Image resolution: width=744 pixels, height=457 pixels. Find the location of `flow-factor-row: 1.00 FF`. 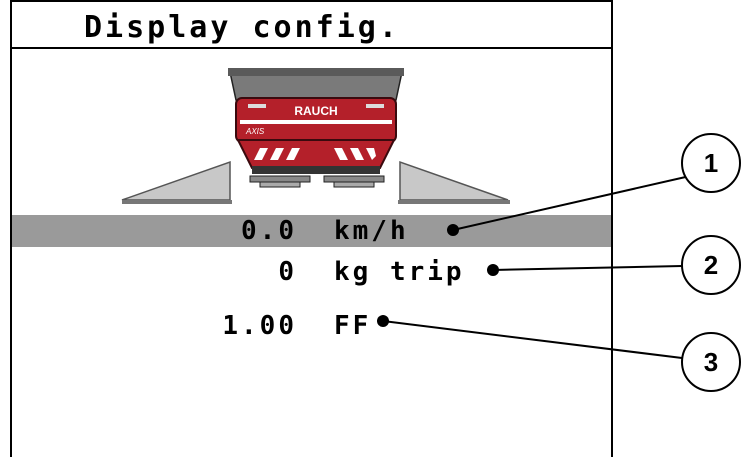

flow-factor-row: 1.00 FF is located at coordinates (311, 326).